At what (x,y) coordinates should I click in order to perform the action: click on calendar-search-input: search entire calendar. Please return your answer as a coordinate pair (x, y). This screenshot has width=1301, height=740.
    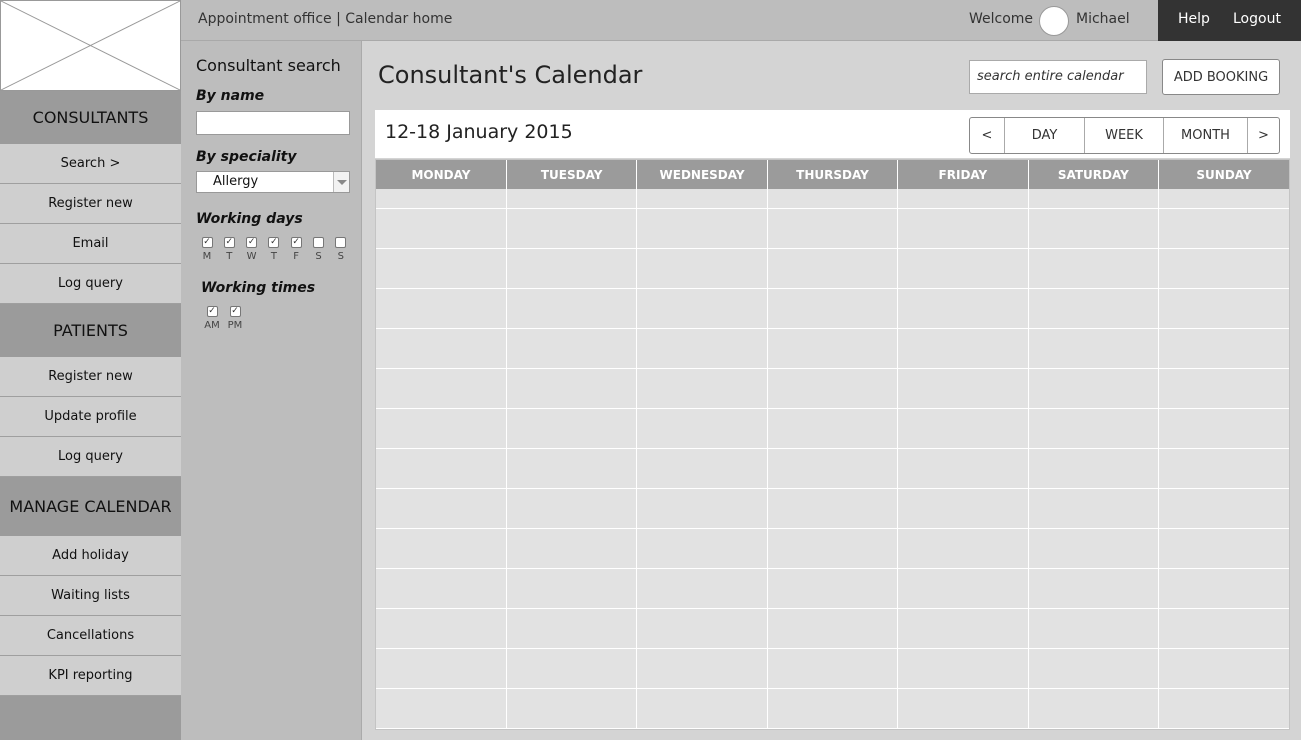
    Looking at the image, I should click on (1058, 77).